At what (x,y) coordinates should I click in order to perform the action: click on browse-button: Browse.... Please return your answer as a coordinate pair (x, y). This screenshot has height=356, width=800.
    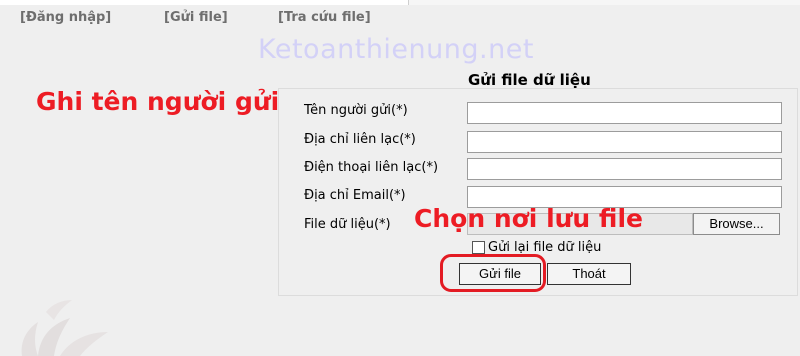
    Looking at the image, I should click on (736, 224).